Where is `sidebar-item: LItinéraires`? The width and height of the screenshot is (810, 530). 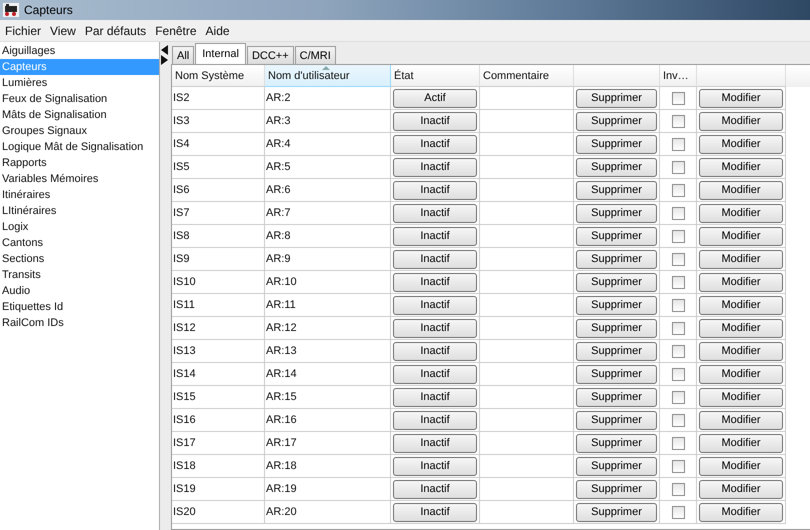 sidebar-item: LItinéraires is located at coordinates (79, 211).